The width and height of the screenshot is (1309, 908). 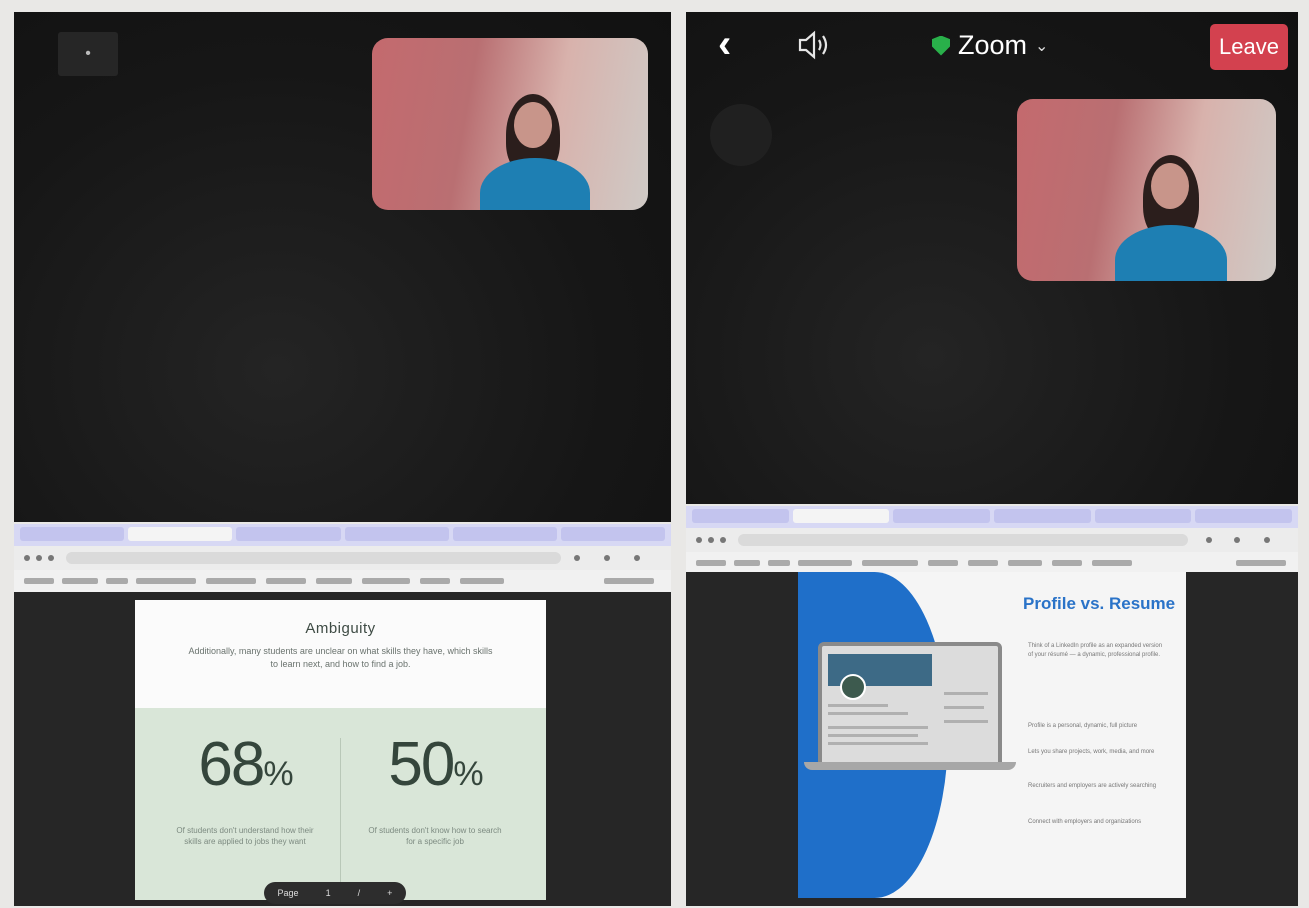 I want to click on bookmarks-bar, so click(x=992, y=562).